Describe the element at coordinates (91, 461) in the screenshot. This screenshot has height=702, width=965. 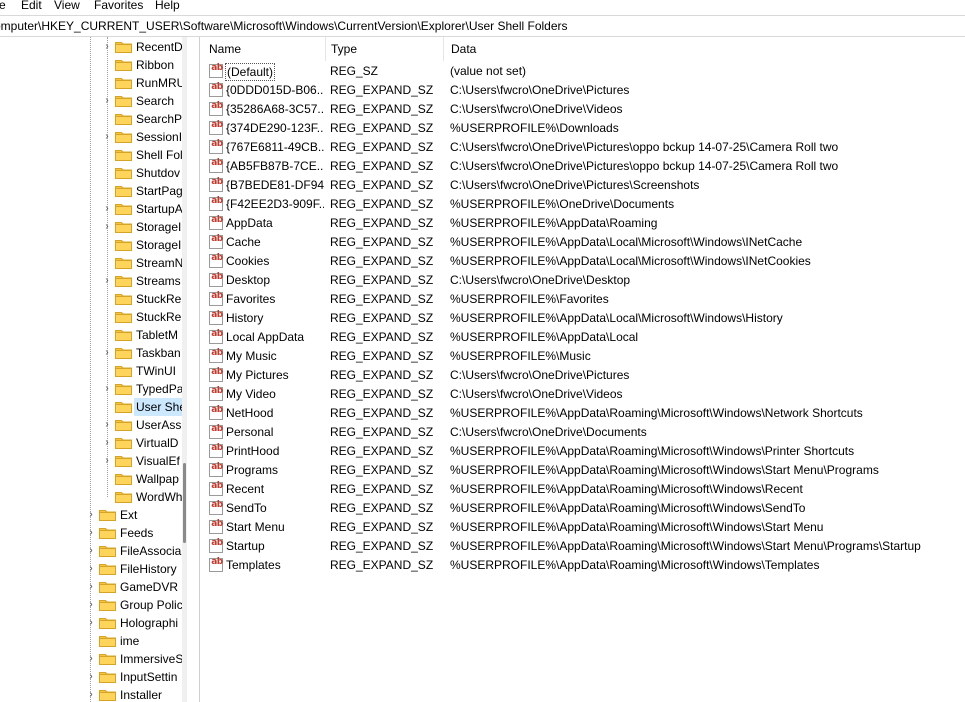
I see `tree-item: › VisualEf` at that location.